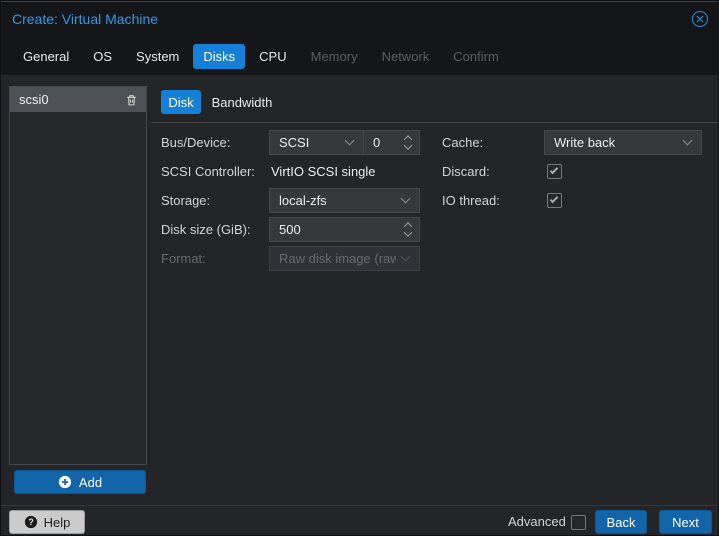 This screenshot has width=719, height=536. I want to click on disk-size-value, so click(334, 229).